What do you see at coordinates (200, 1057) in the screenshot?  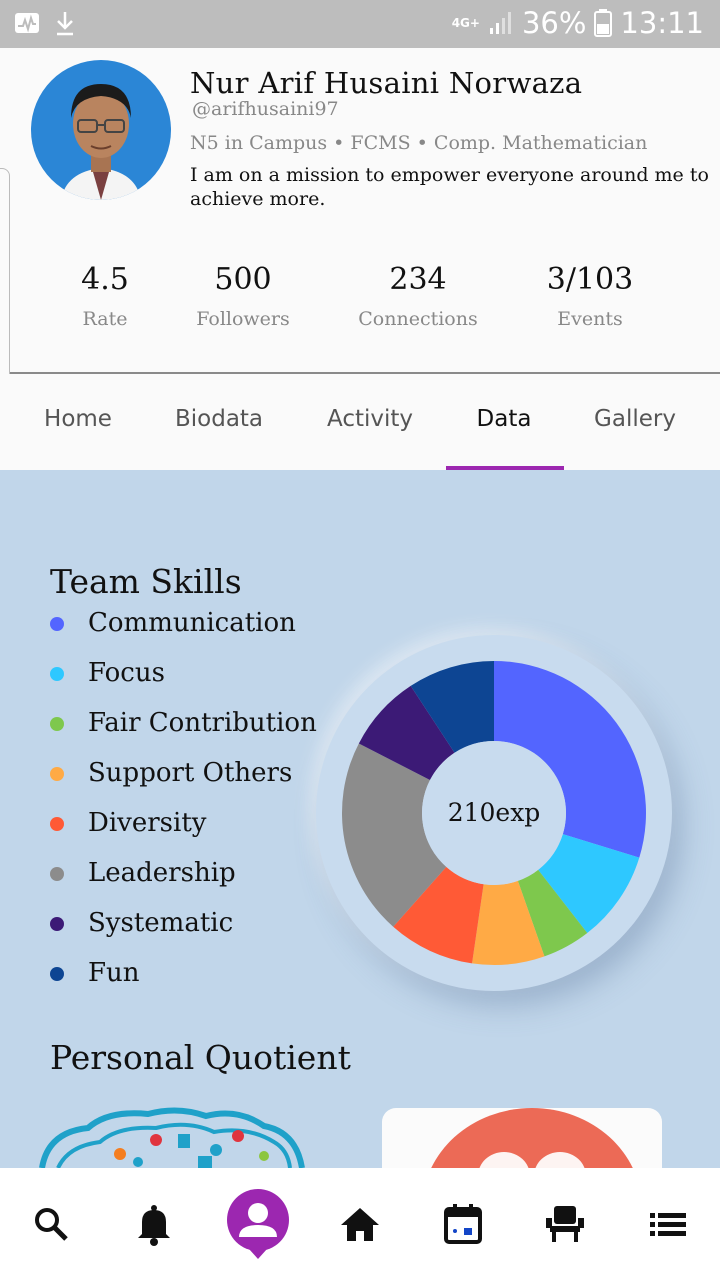 I see `personal-quotient-title: Personal Quotient` at bounding box center [200, 1057].